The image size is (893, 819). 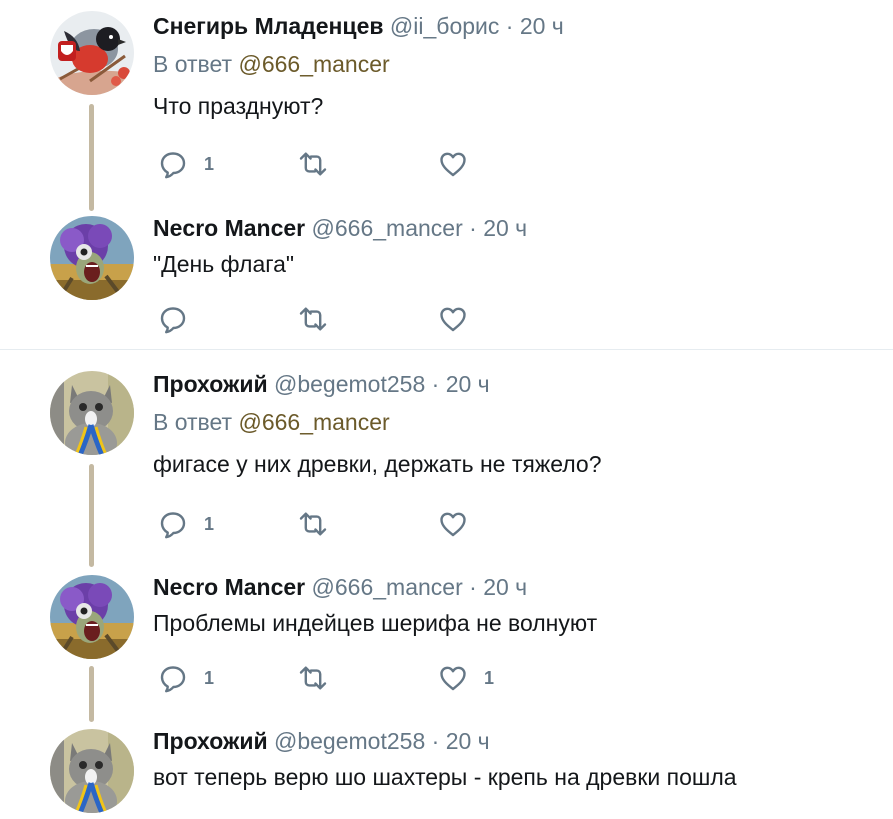 What do you see at coordinates (489, 677) in the screenshot?
I see `like-count: 1` at bounding box center [489, 677].